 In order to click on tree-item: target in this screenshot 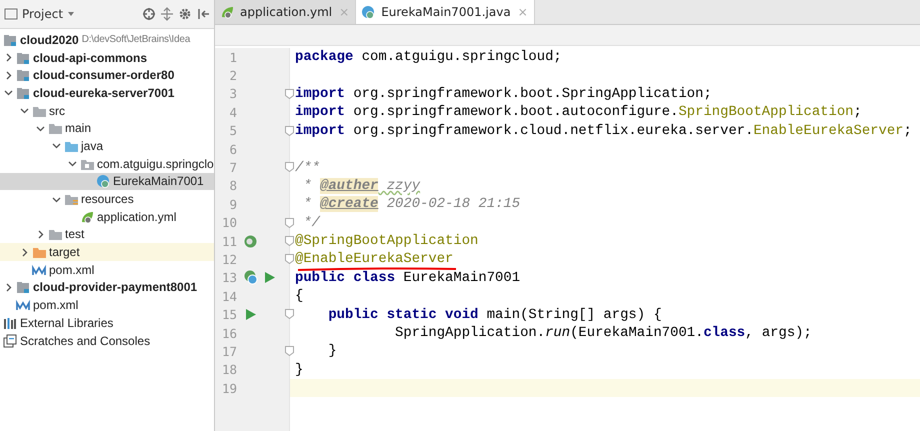, I will do `click(107, 252)`.